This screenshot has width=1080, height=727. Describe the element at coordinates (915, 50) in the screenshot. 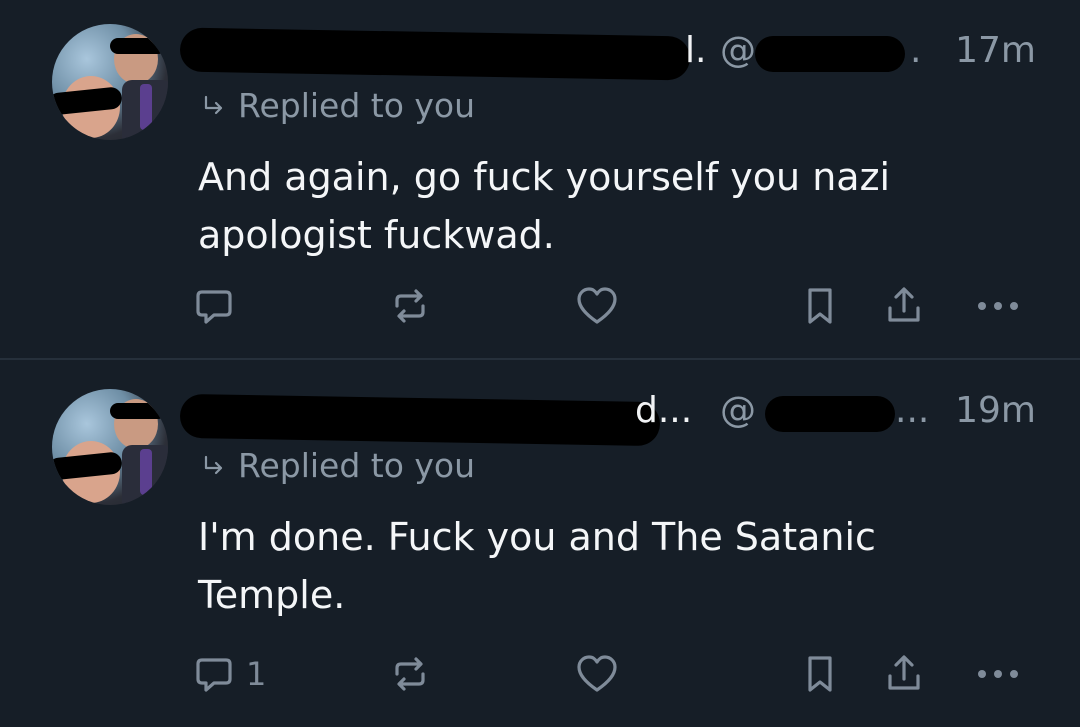

I see `handle-visible-part: .` at that location.